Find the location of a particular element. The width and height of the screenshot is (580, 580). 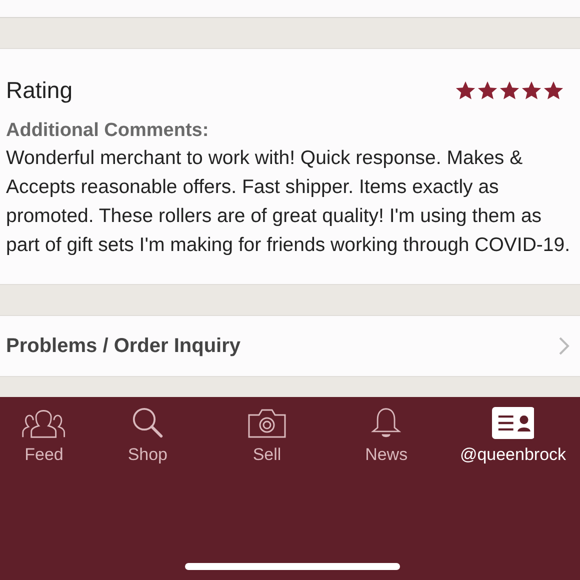

tab: Feed is located at coordinates (44, 436).